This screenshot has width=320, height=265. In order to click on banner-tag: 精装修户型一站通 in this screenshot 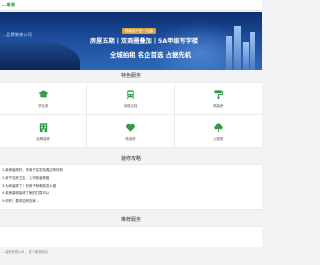, I will do `click(139, 31)`.